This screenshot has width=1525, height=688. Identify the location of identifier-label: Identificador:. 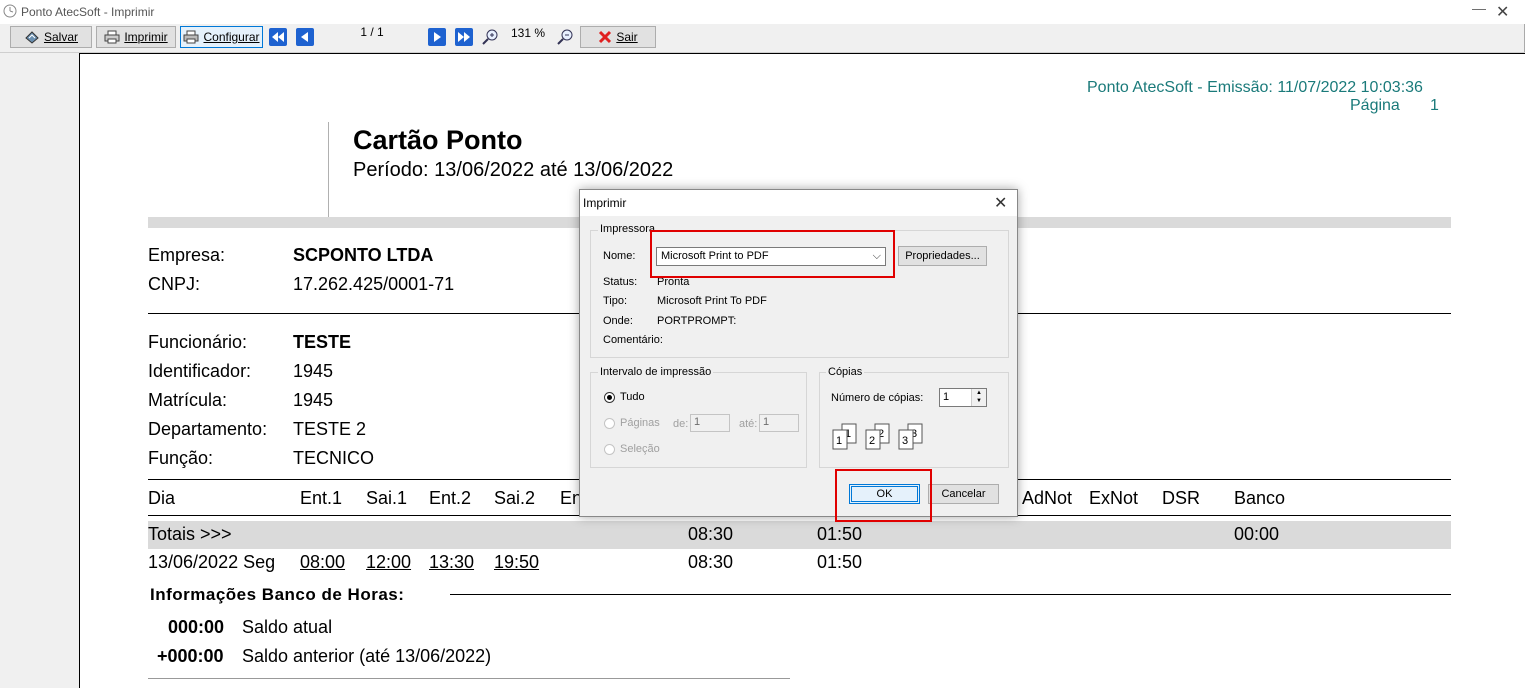
(200, 371).